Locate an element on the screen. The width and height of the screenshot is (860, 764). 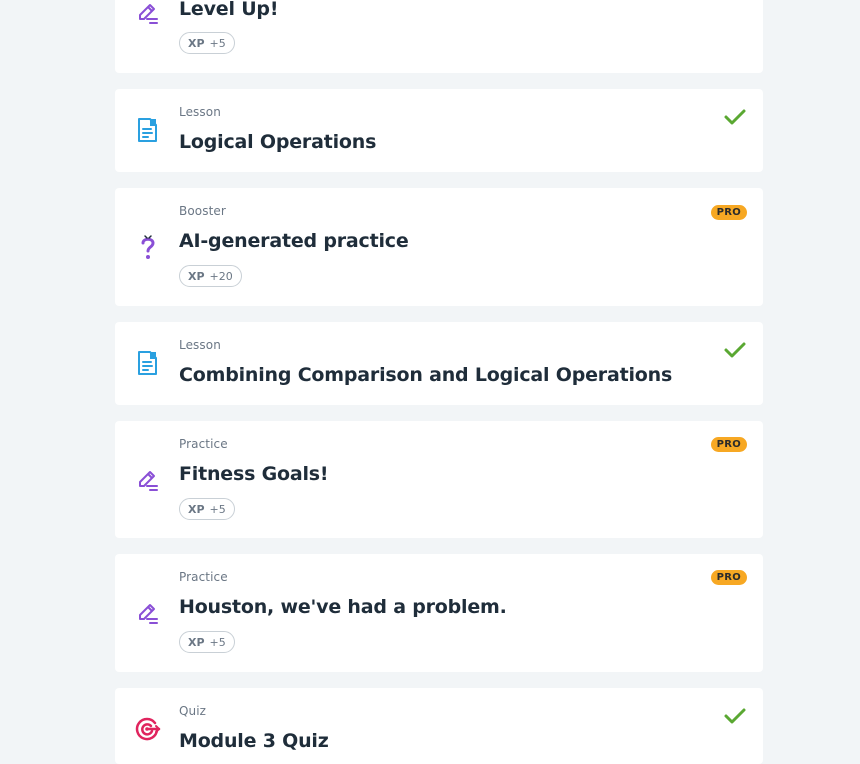
list-item-module-3-quiz: Quiz Module 3 Quiz is located at coordinates (439, 726).